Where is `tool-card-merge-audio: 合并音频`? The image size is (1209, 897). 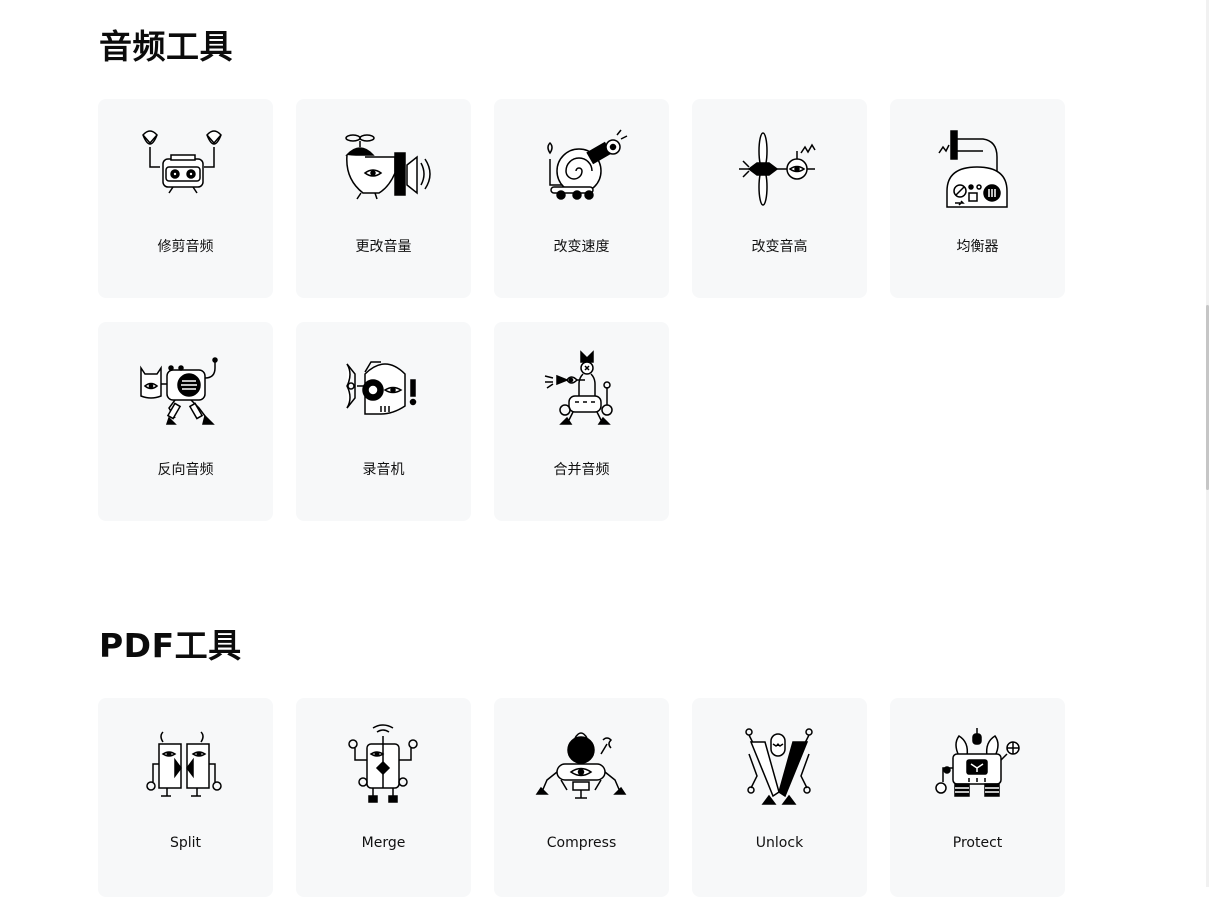
tool-card-merge-audio: 合并音频 is located at coordinates (581, 421).